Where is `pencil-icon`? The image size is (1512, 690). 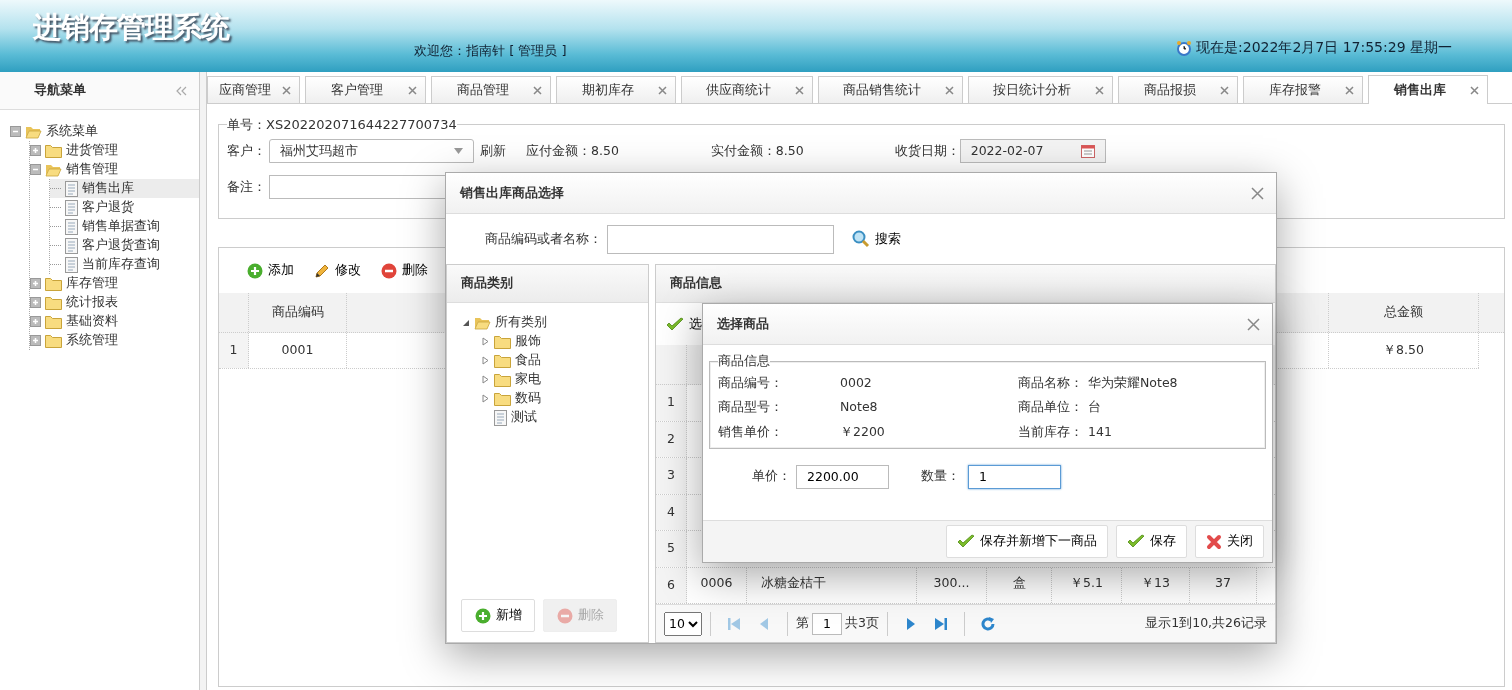
pencil-icon is located at coordinates (322, 270).